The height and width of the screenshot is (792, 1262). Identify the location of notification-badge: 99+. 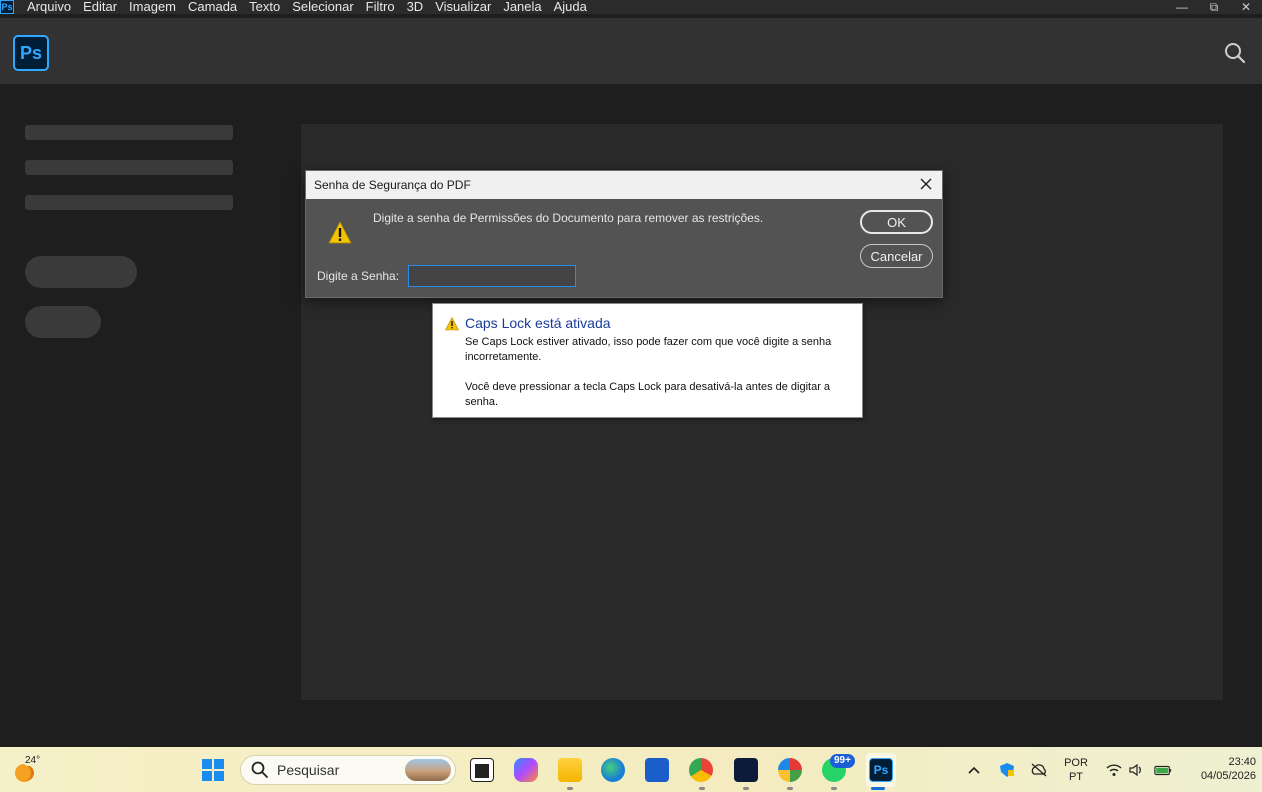
(842, 761).